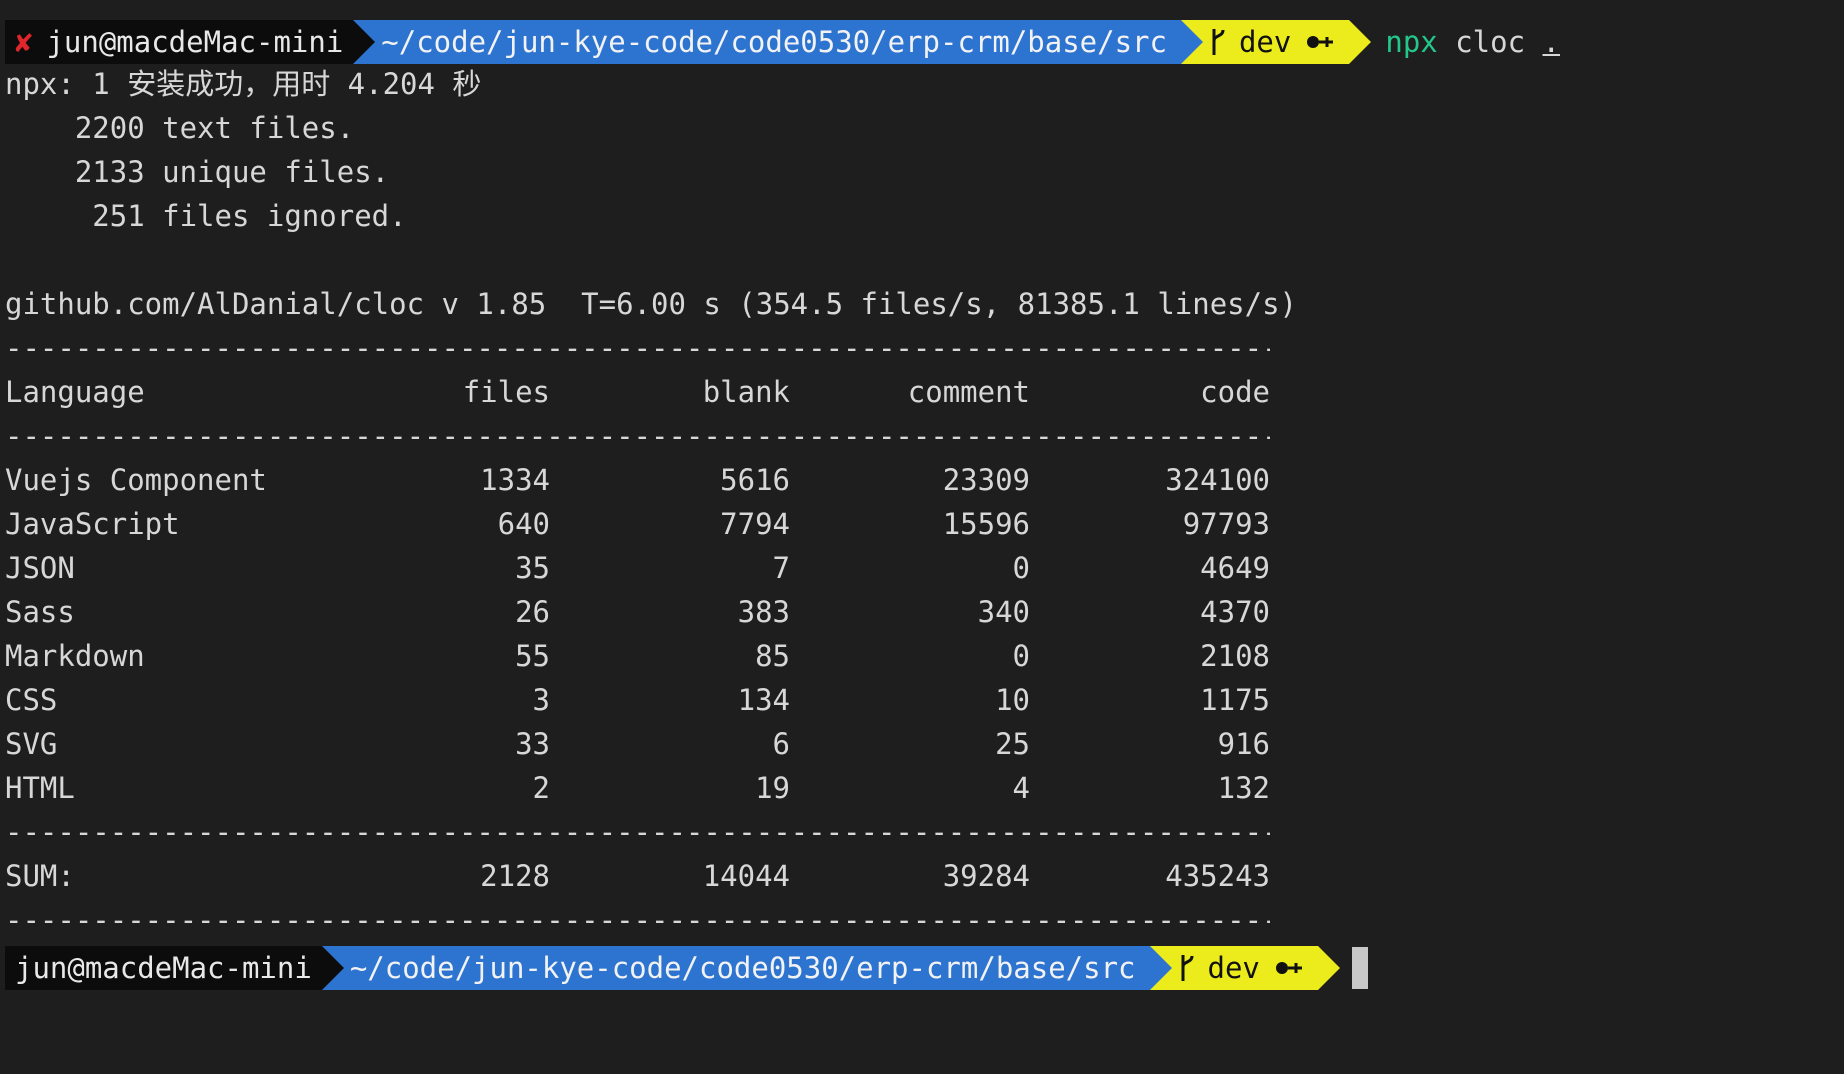 Image resolution: width=1844 pixels, height=1074 pixels. I want to click on sum-code: 435243, so click(1217, 876).